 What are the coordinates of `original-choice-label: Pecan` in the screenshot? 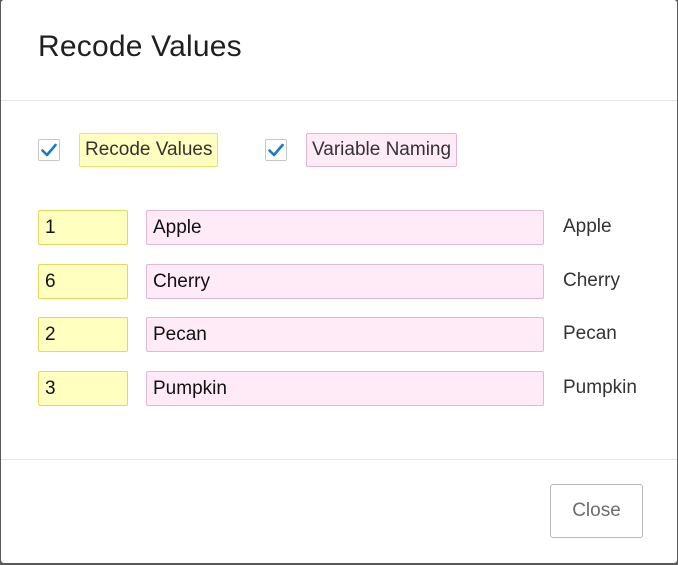 It's located at (590, 333).